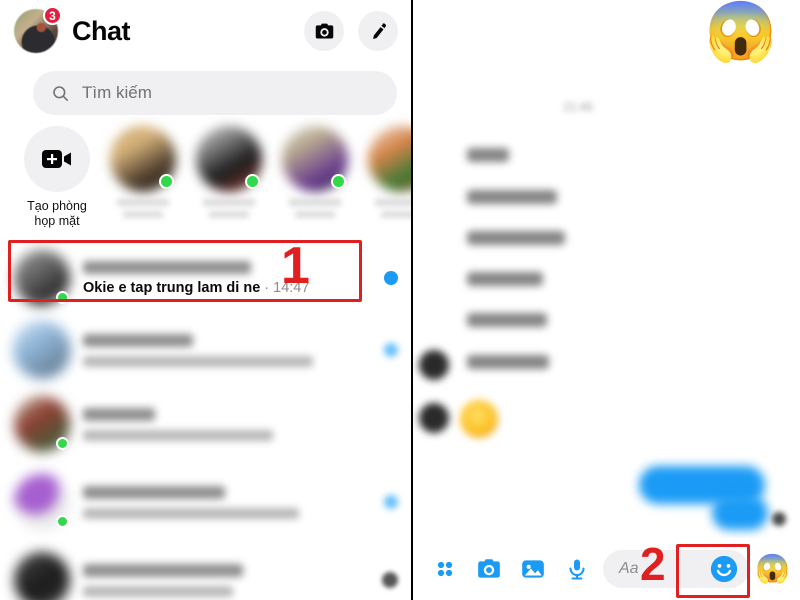 The image size is (800, 600). I want to click on stories-row: Tạo phòng họp mặt, so click(206, 181).